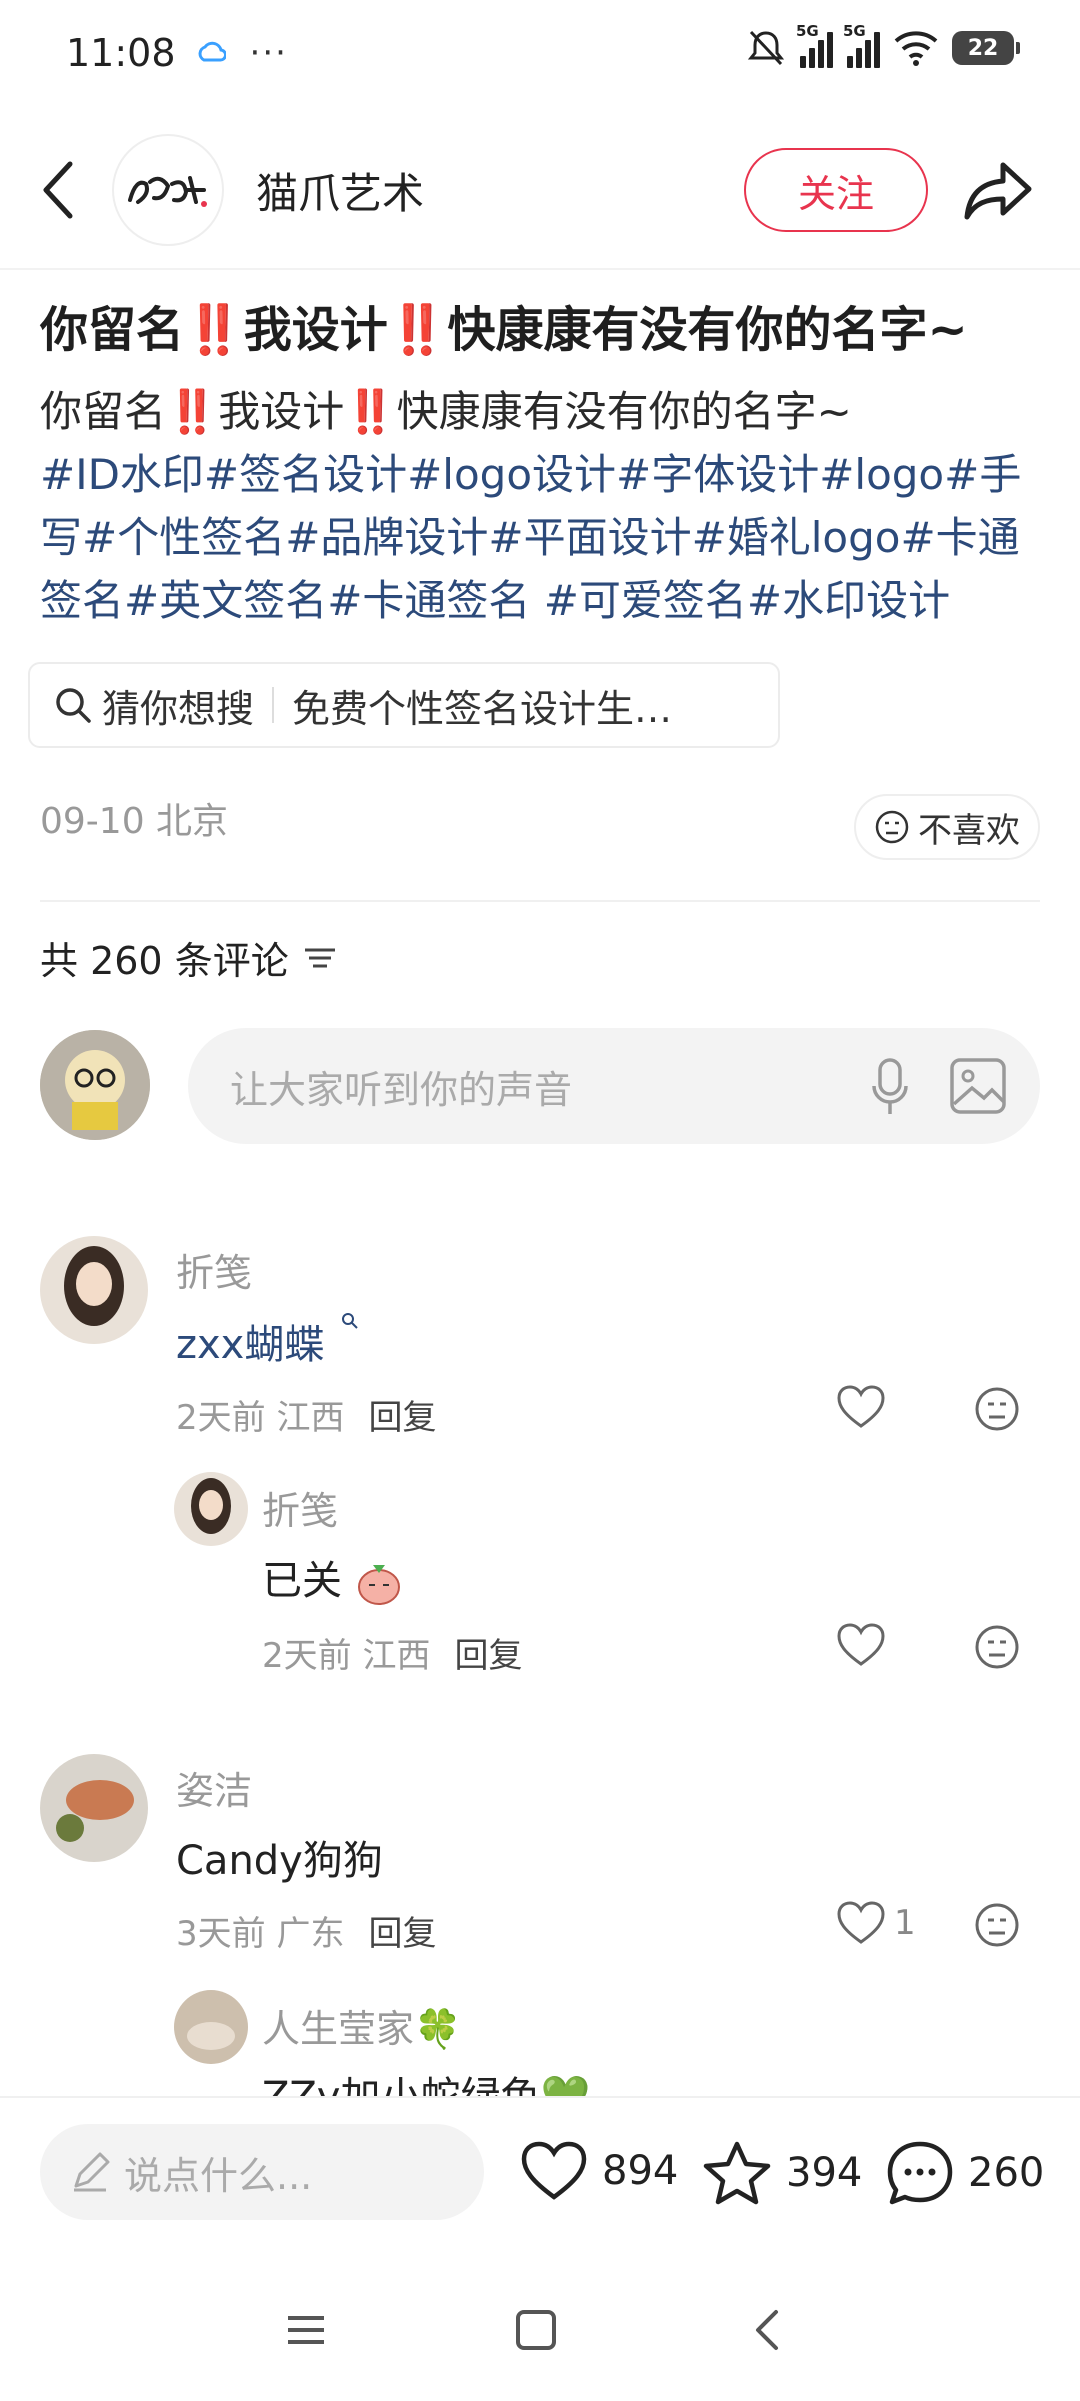 Image resolution: width=1080 pixels, height=2401 pixels. I want to click on back-button, so click(58, 190).